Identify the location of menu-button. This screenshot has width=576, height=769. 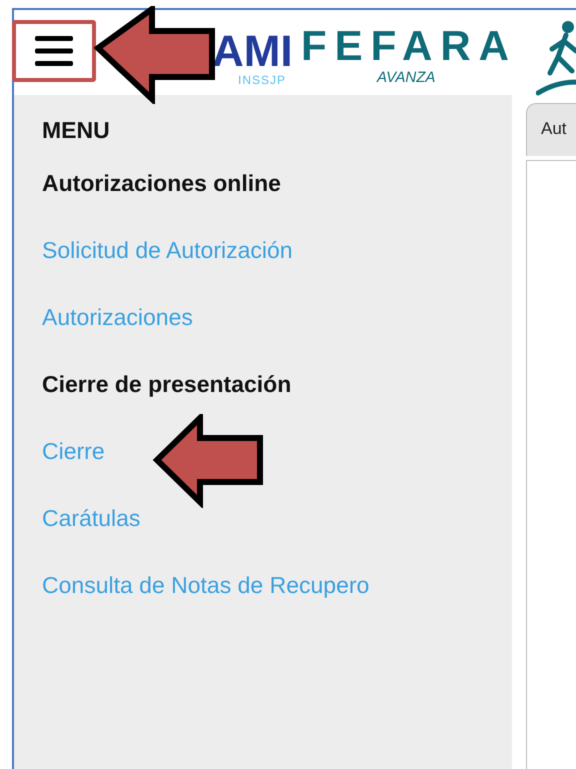
(54, 51).